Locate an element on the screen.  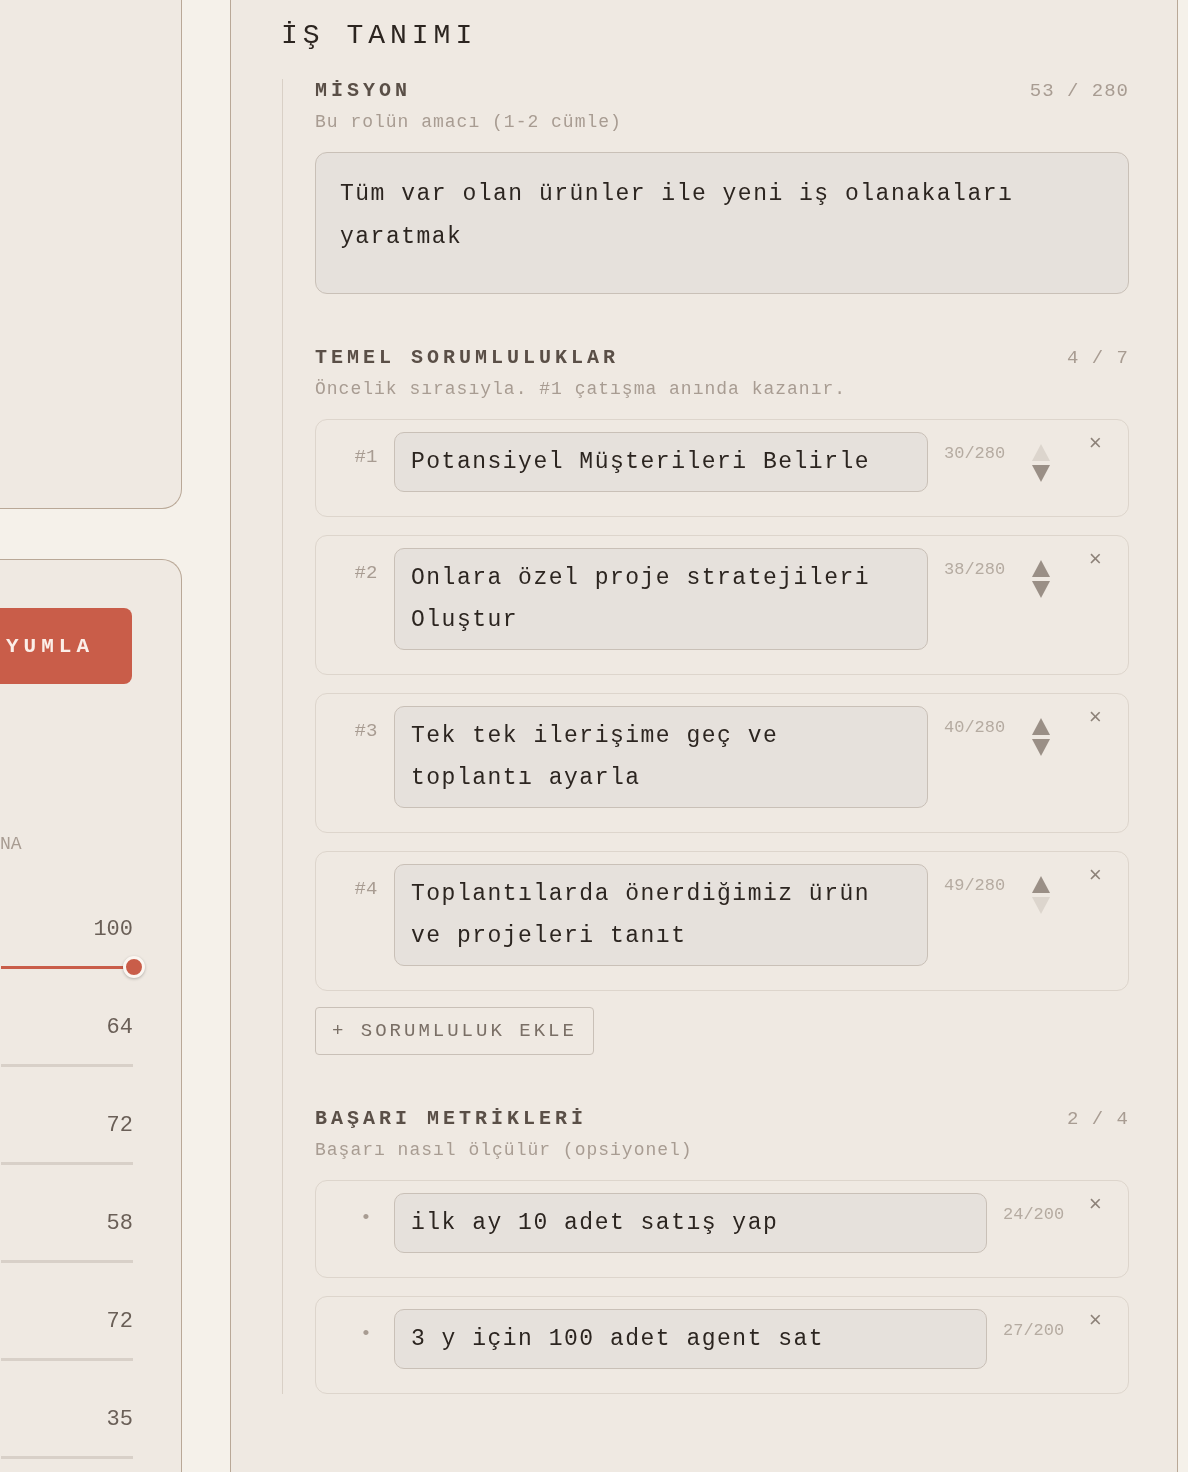
mission-input: Tüm var olan ürünler ile yeni iş olanakaları yaratmak is located at coordinates (722, 223).